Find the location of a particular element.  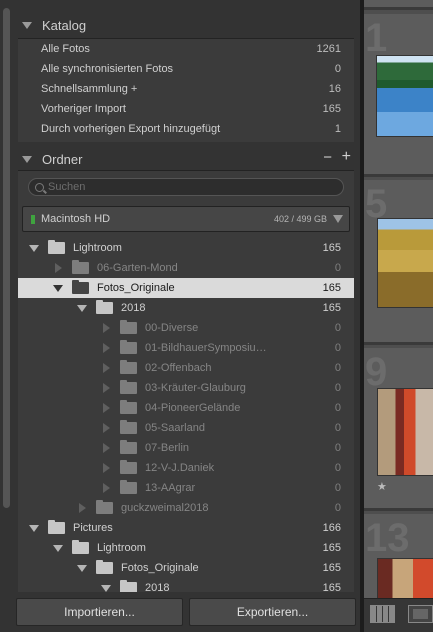

katalog-item-count: 0 is located at coordinates (337, 69).